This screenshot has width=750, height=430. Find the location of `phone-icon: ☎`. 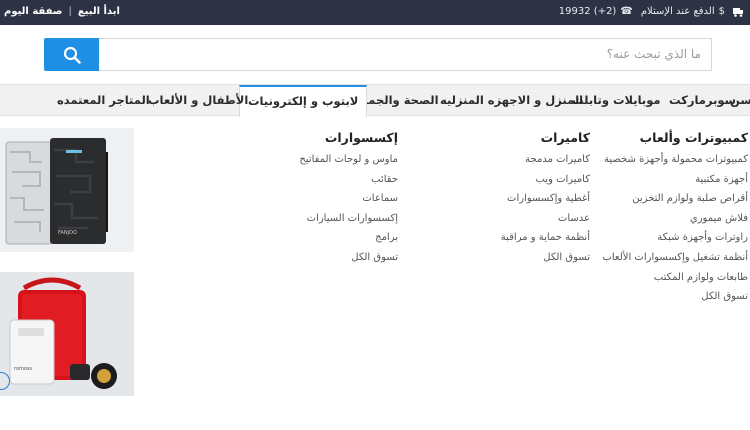

phone-icon: ☎ is located at coordinates (626, 11).